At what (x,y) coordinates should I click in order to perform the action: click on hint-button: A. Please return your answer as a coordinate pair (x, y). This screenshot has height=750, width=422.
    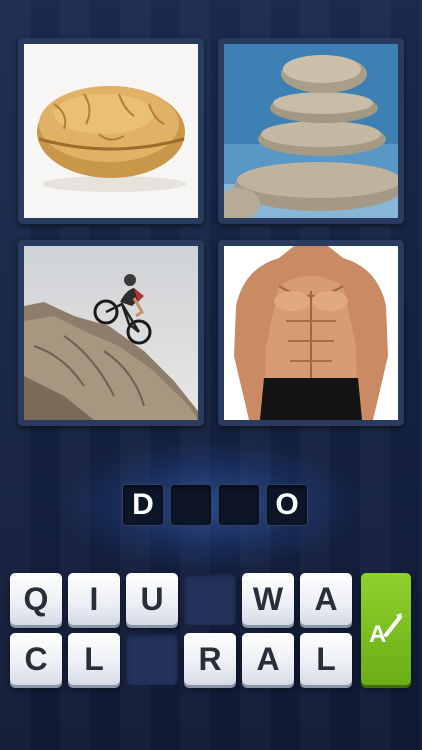
    Looking at the image, I should click on (386, 629).